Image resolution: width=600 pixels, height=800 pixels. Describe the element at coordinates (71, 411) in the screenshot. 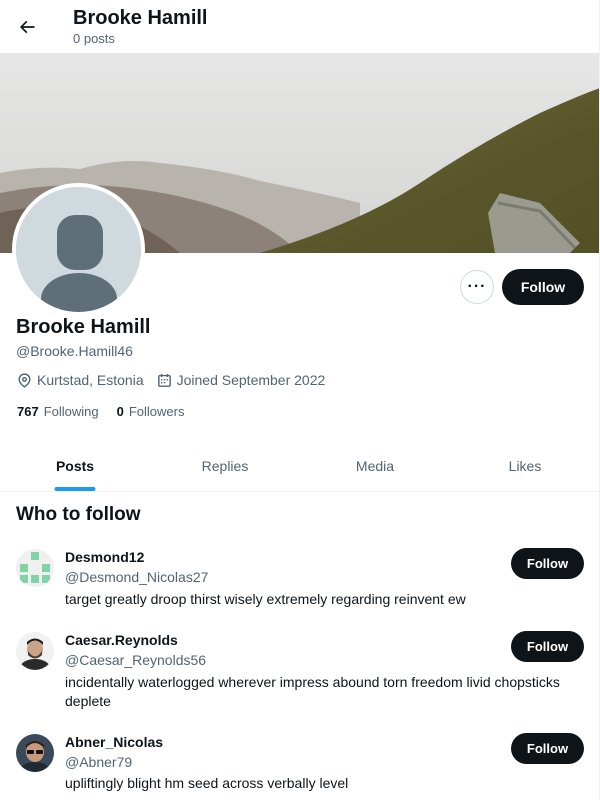

I see `following-label: Following` at that location.